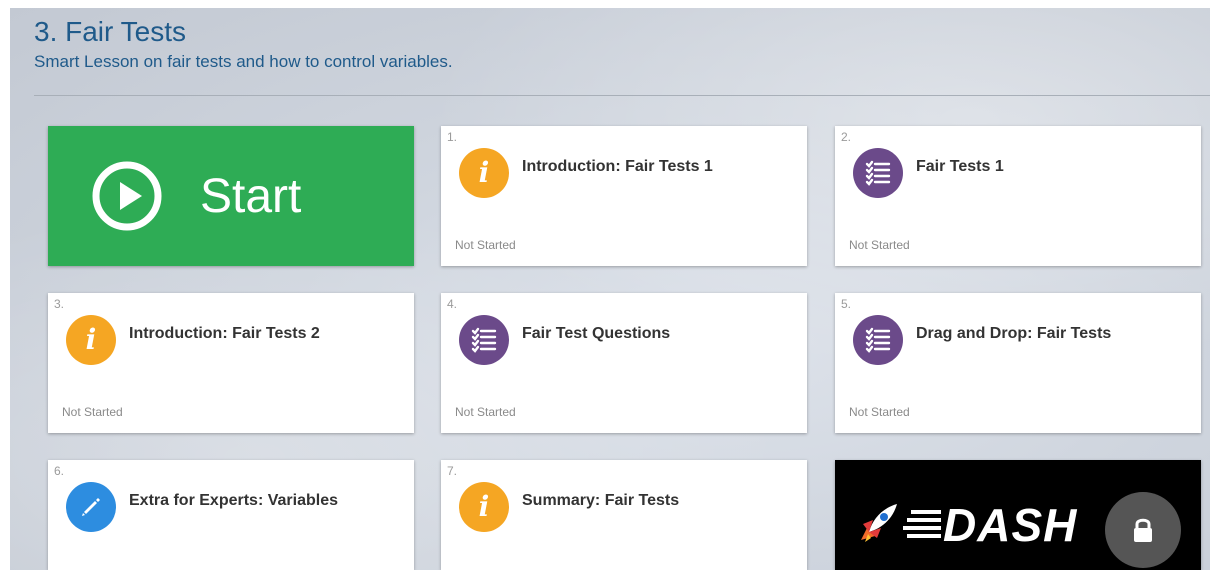  Describe the element at coordinates (879, 523) in the screenshot. I see `rocket-icon` at that location.